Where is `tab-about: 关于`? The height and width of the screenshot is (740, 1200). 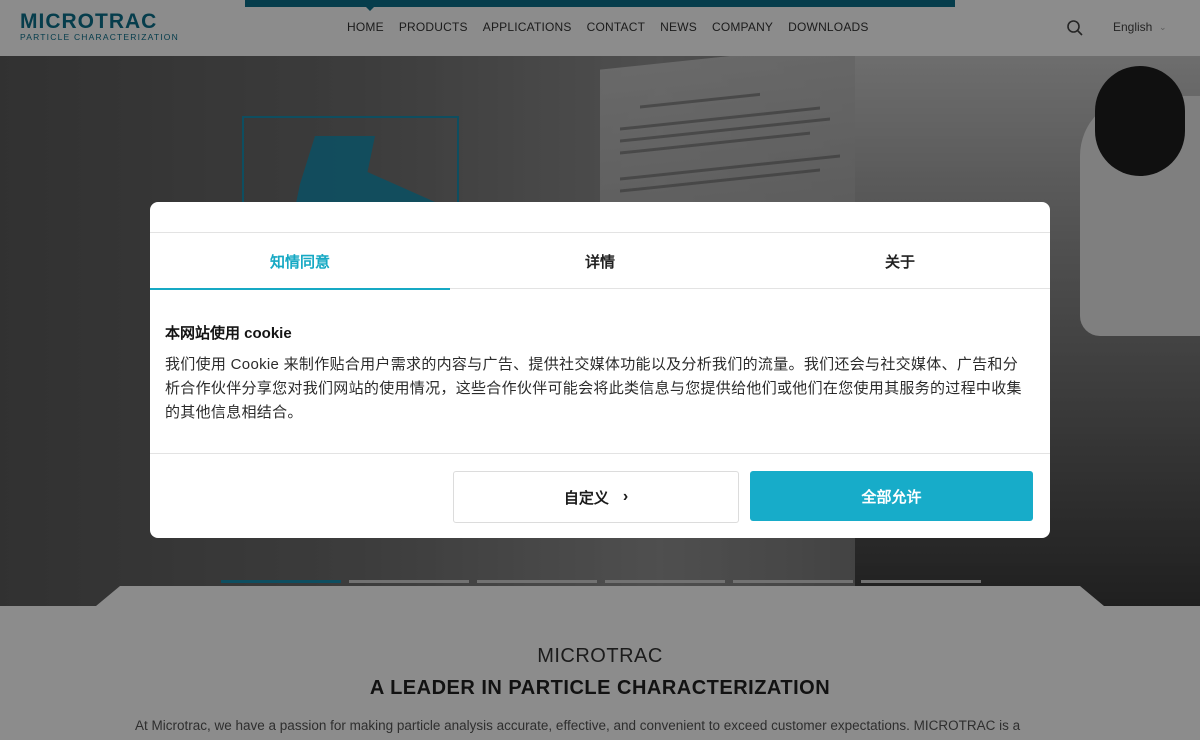 tab-about: 关于 is located at coordinates (900, 261).